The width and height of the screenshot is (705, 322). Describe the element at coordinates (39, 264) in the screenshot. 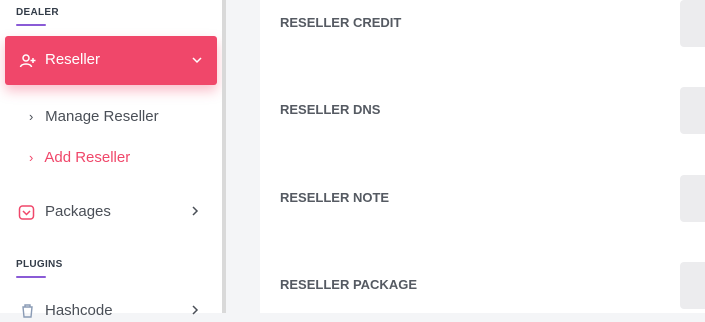

I see `section-heading-plugins: PLUGINS` at that location.